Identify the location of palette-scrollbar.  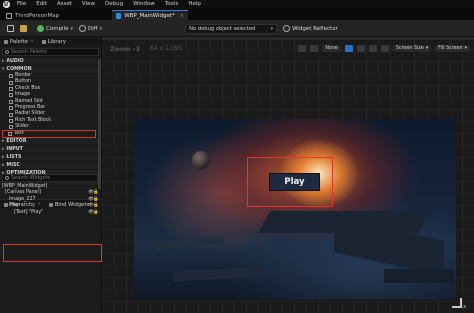
(99, 124).